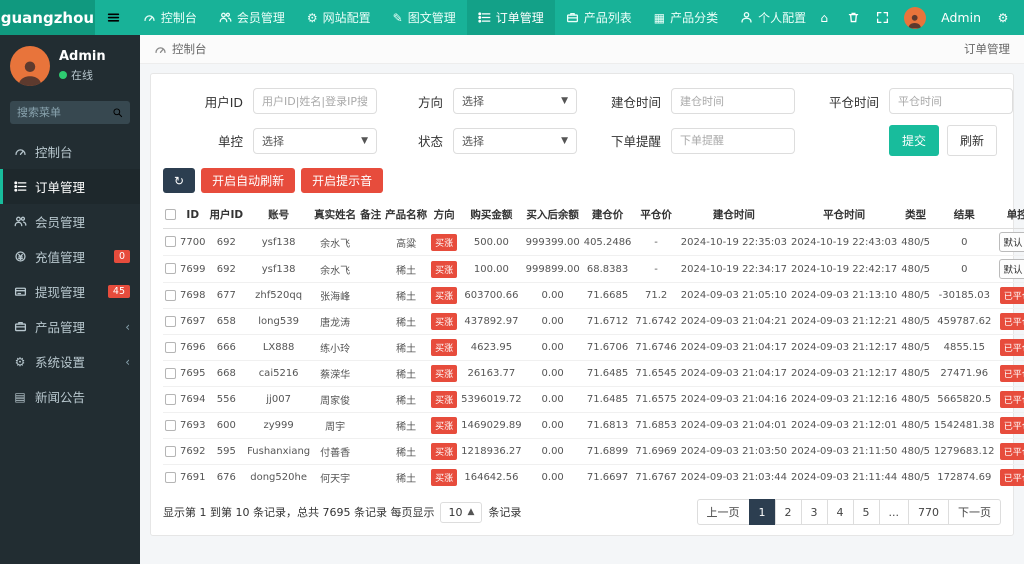 This screenshot has width=1024, height=564. I want to click on cell-product: 稀土, so click(406, 425).